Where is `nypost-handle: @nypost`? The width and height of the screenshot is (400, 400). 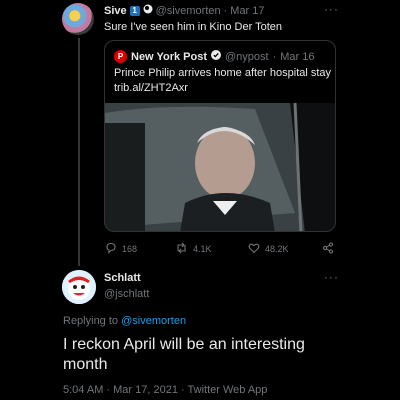
nypost-handle: @nypost is located at coordinates (247, 56).